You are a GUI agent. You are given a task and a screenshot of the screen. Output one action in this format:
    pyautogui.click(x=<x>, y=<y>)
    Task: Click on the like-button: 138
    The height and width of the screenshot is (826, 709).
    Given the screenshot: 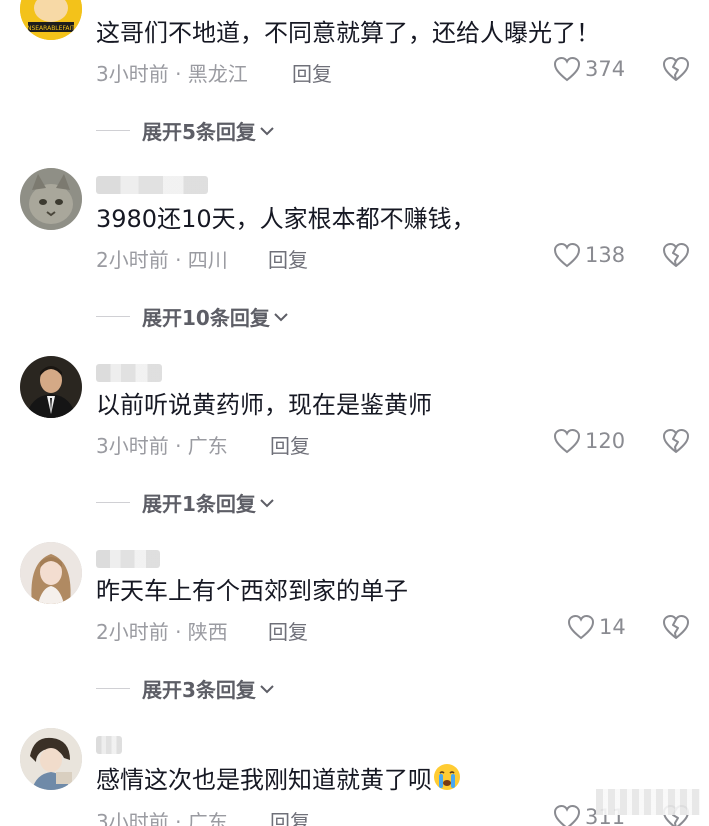 What is the action you would take?
    pyautogui.click(x=589, y=255)
    